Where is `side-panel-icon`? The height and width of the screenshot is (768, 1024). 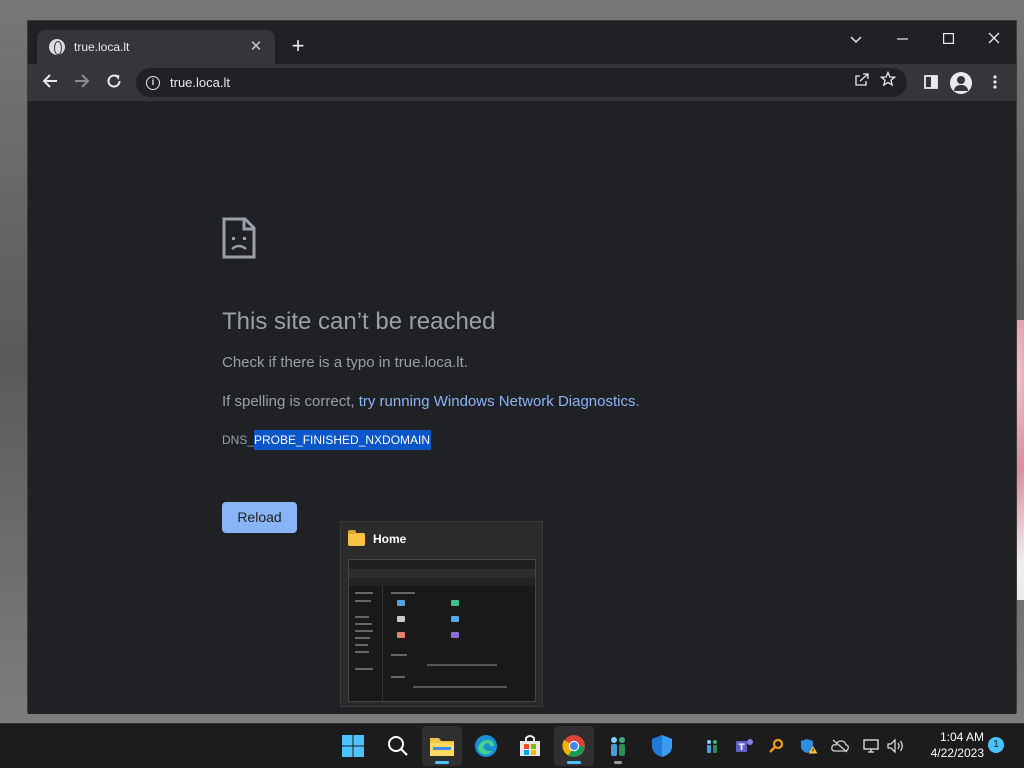 side-panel-icon is located at coordinates (931, 83).